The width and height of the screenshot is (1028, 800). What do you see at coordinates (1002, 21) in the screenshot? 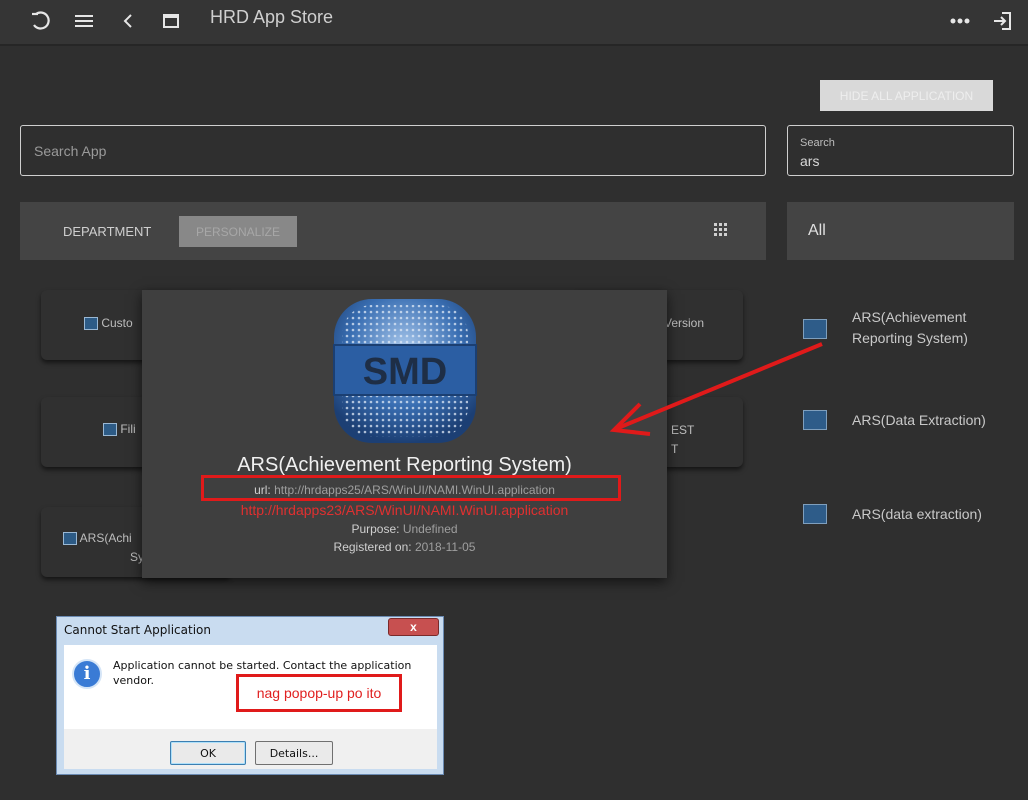
I see `logout-icon` at bounding box center [1002, 21].